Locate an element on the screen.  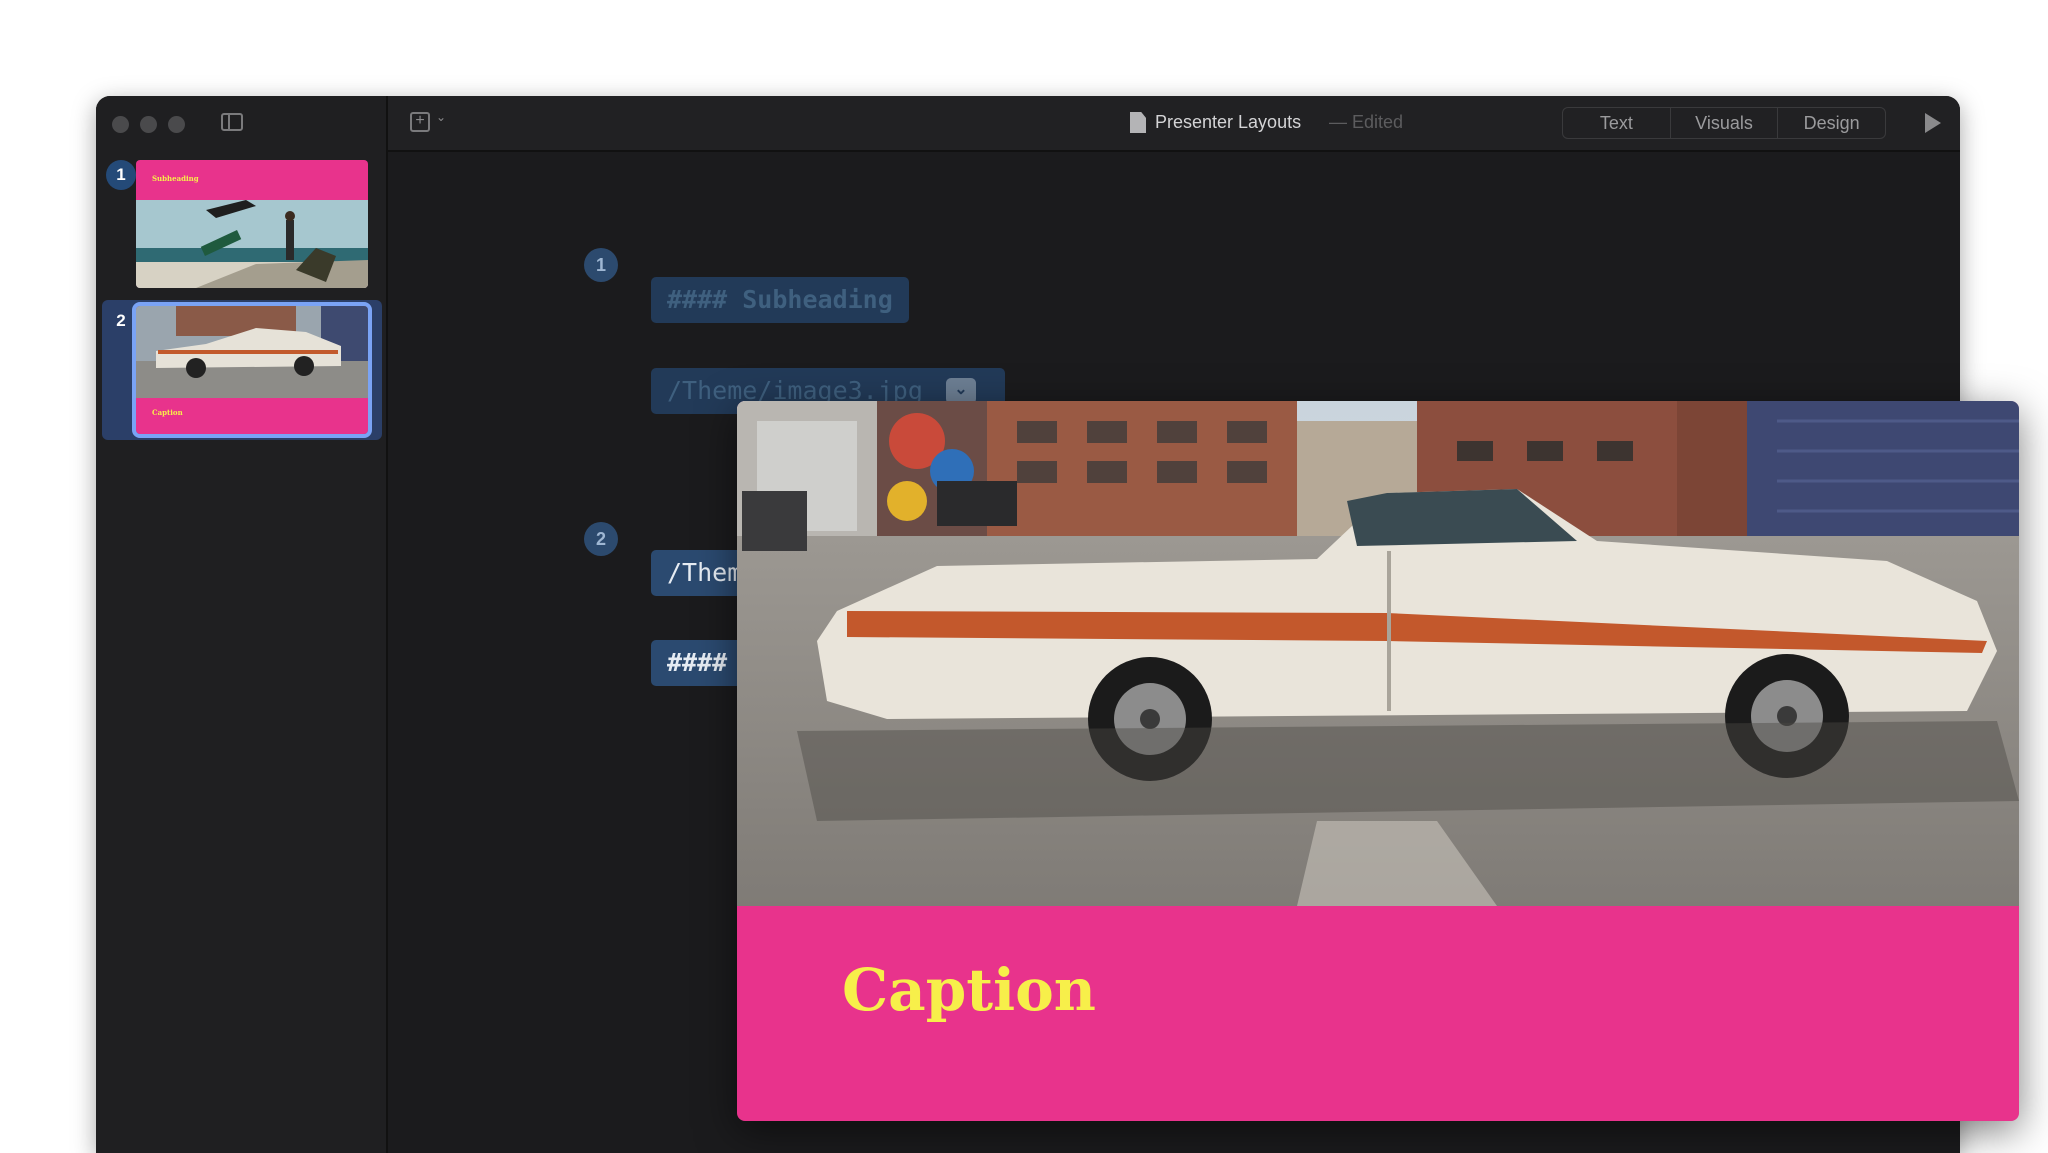
slide-number: 1 is located at coordinates (121, 175).